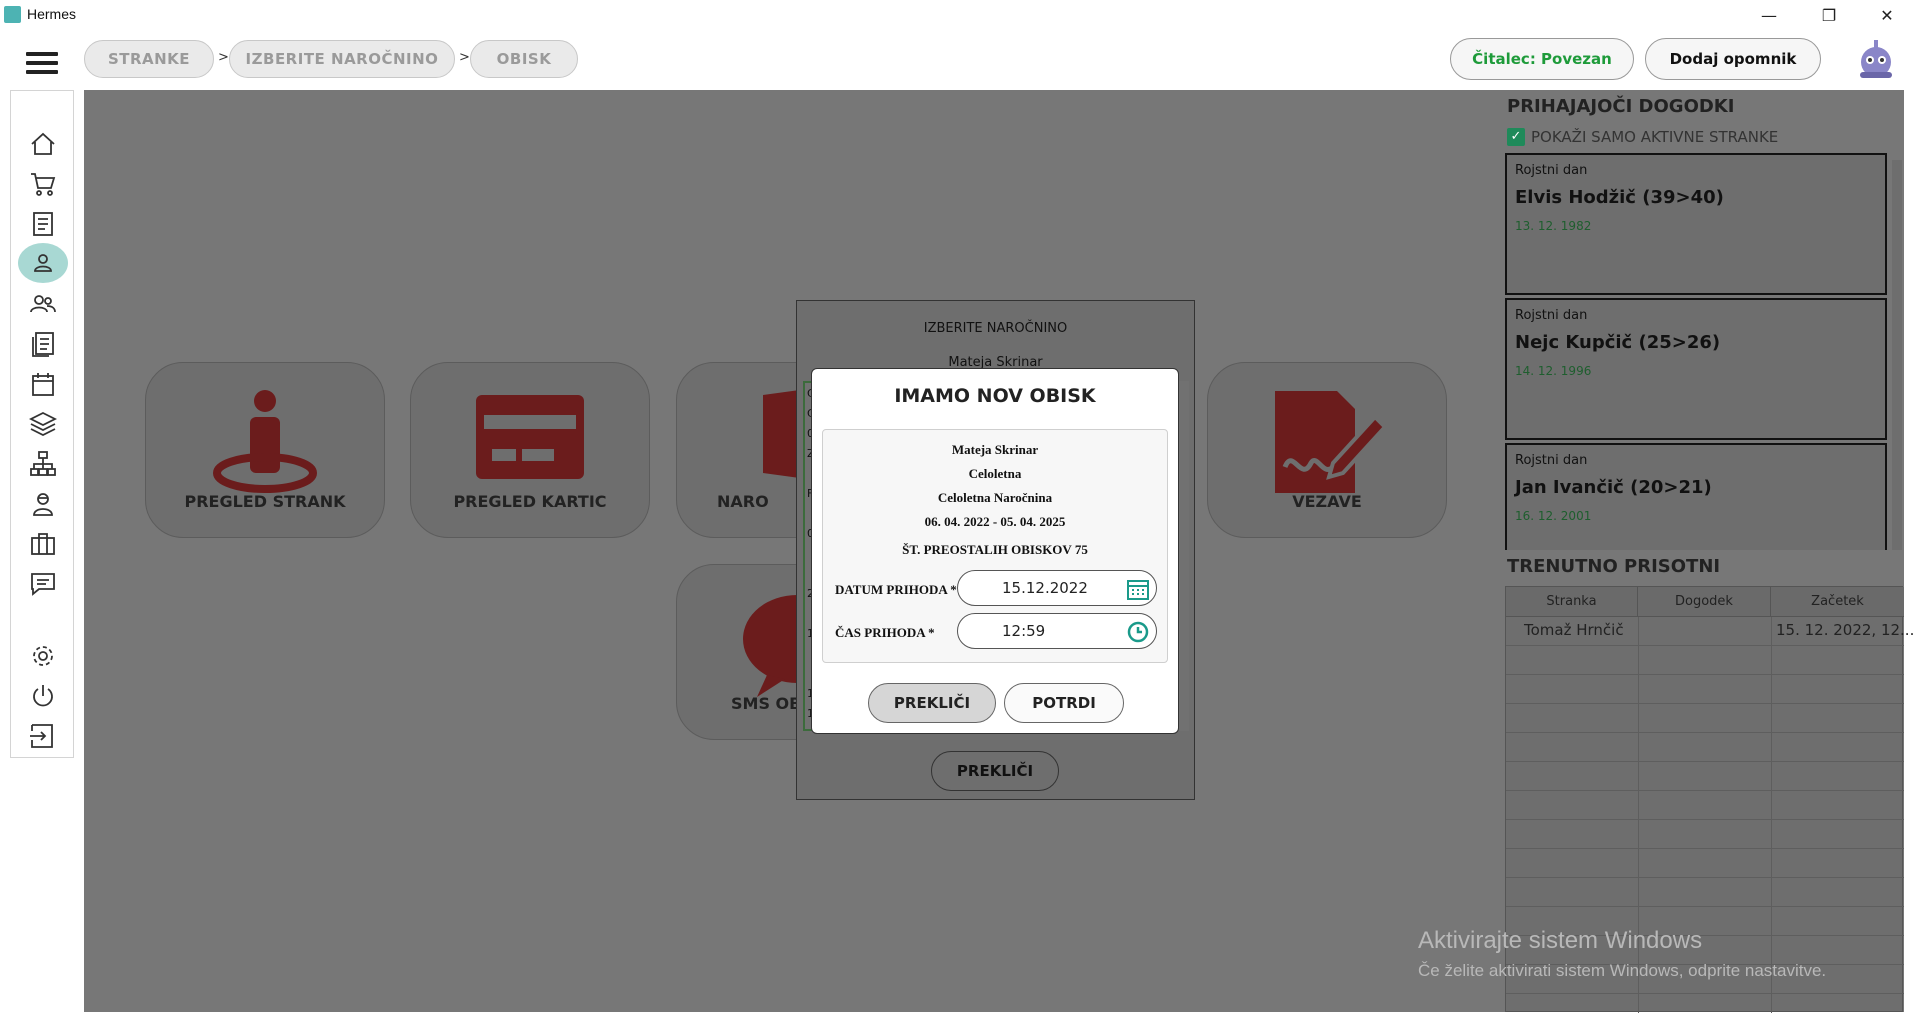 This screenshot has height=1028, width=1922. I want to click on upcoming-events-title: PRIHAJAJOČI DOGODKI, so click(1621, 106).